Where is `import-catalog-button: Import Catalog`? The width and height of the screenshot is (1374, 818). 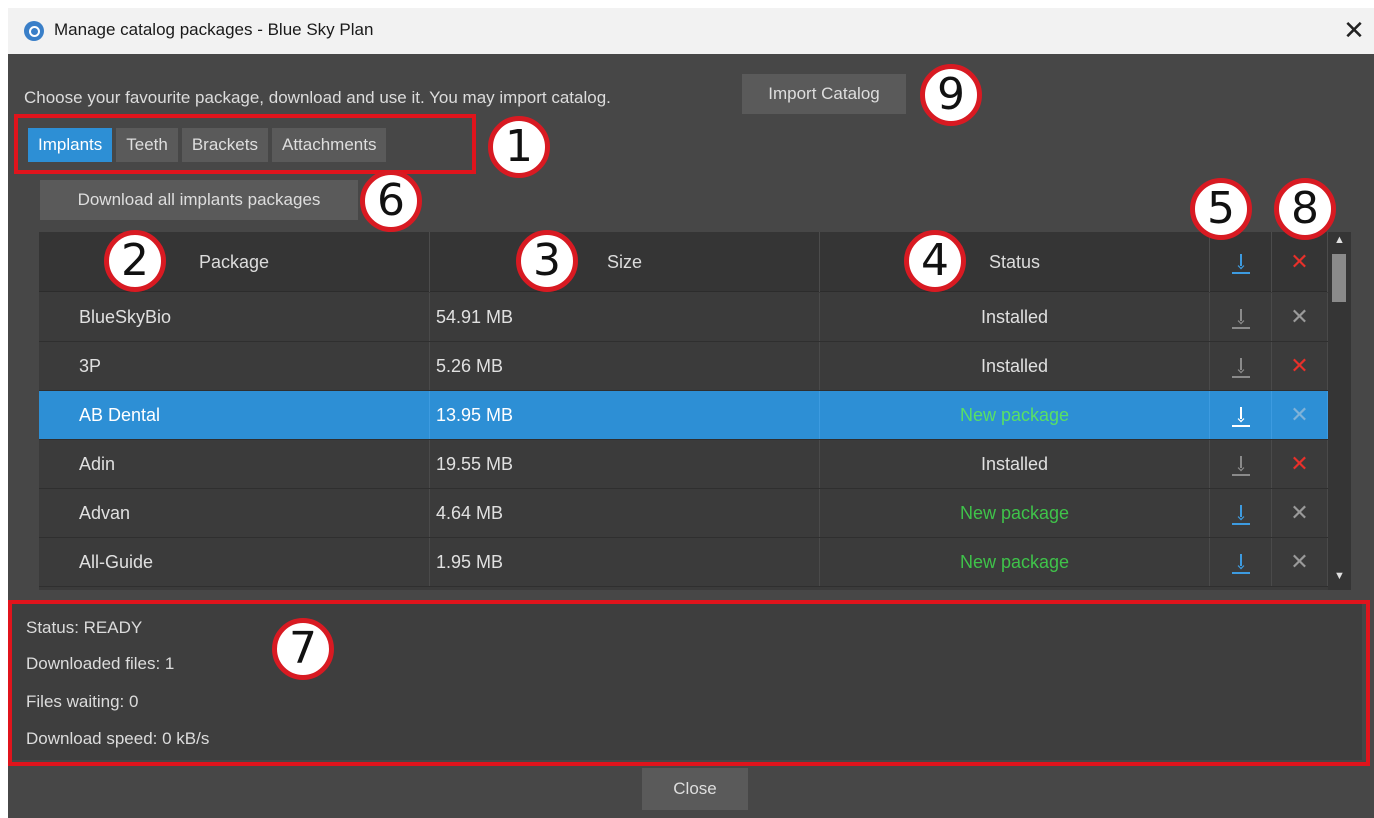 import-catalog-button: Import Catalog is located at coordinates (824, 94).